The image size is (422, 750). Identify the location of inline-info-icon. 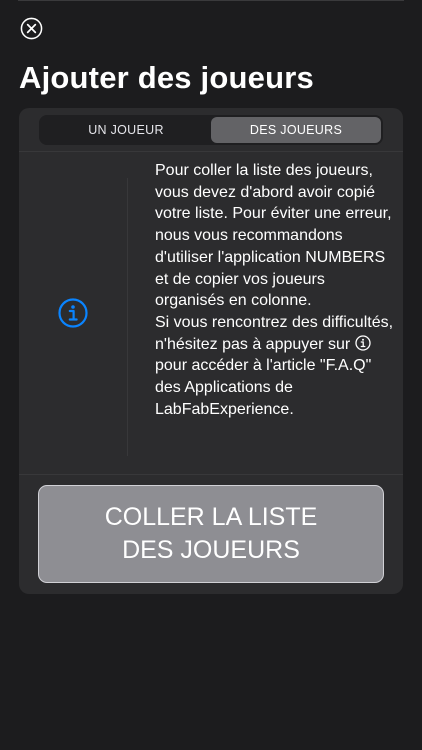
(362, 342).